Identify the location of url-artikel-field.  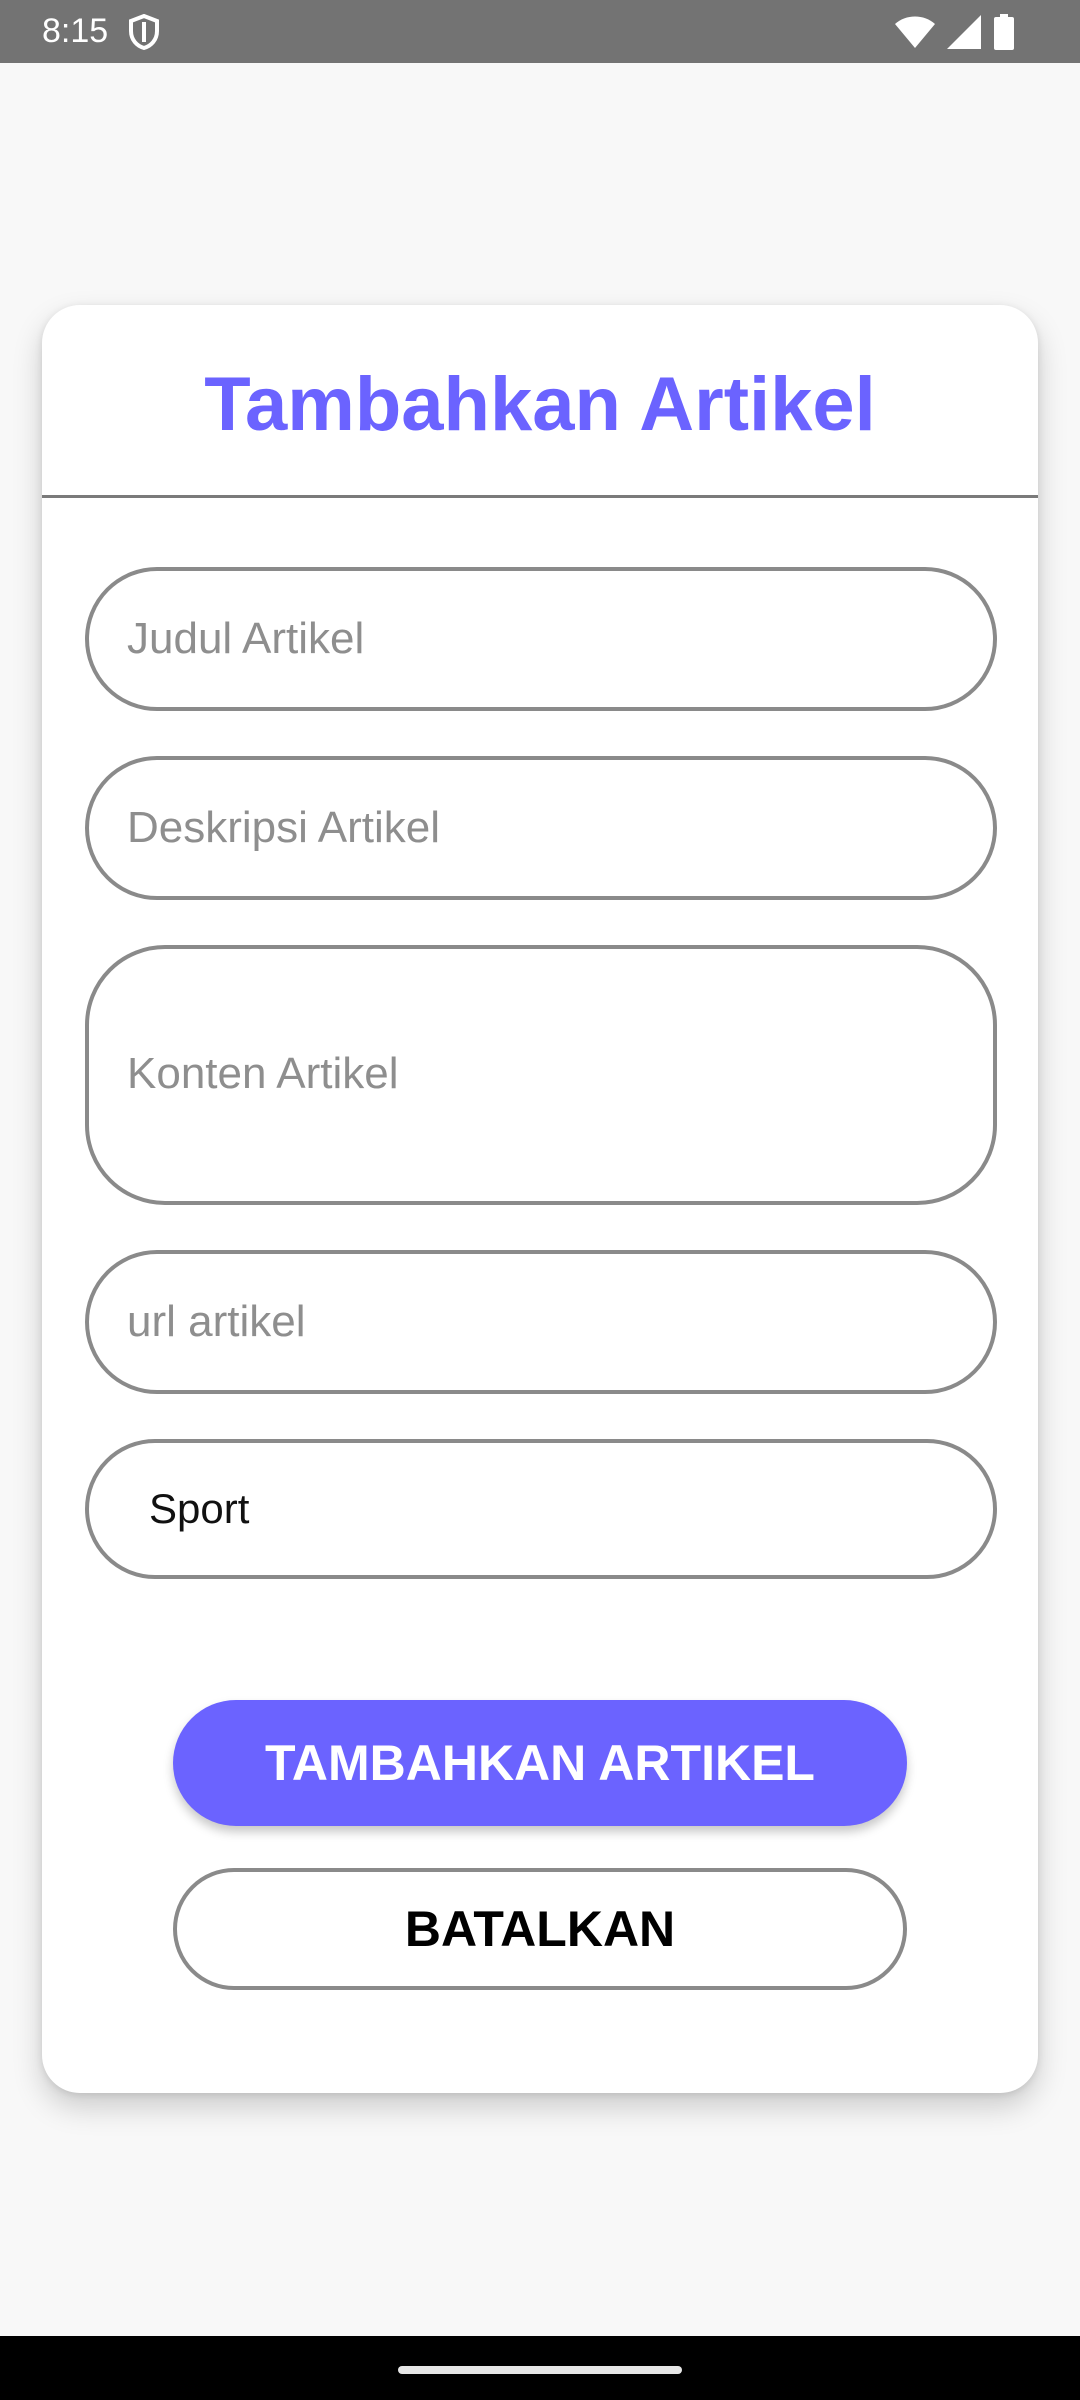
(541, 1322).